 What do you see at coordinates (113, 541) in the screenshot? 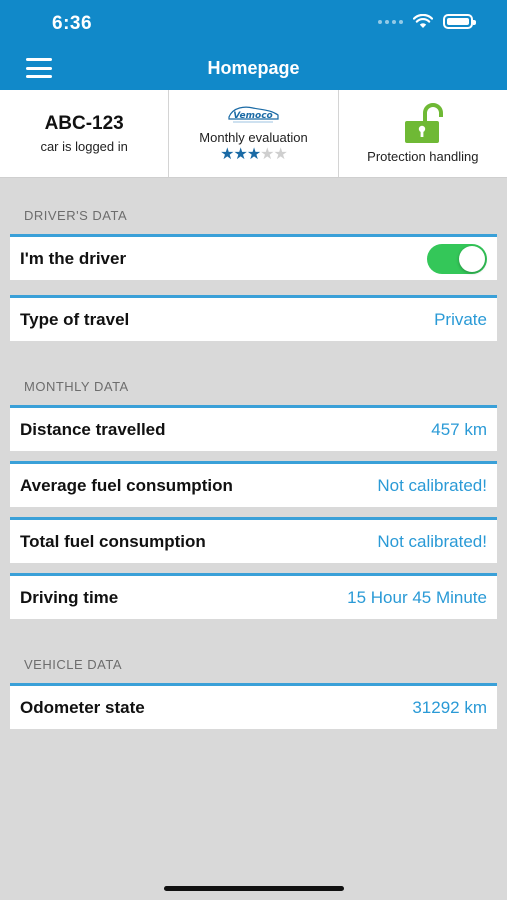
I see `total-fuel-label: Total fuel consumption` at bounding box center [113, 541].